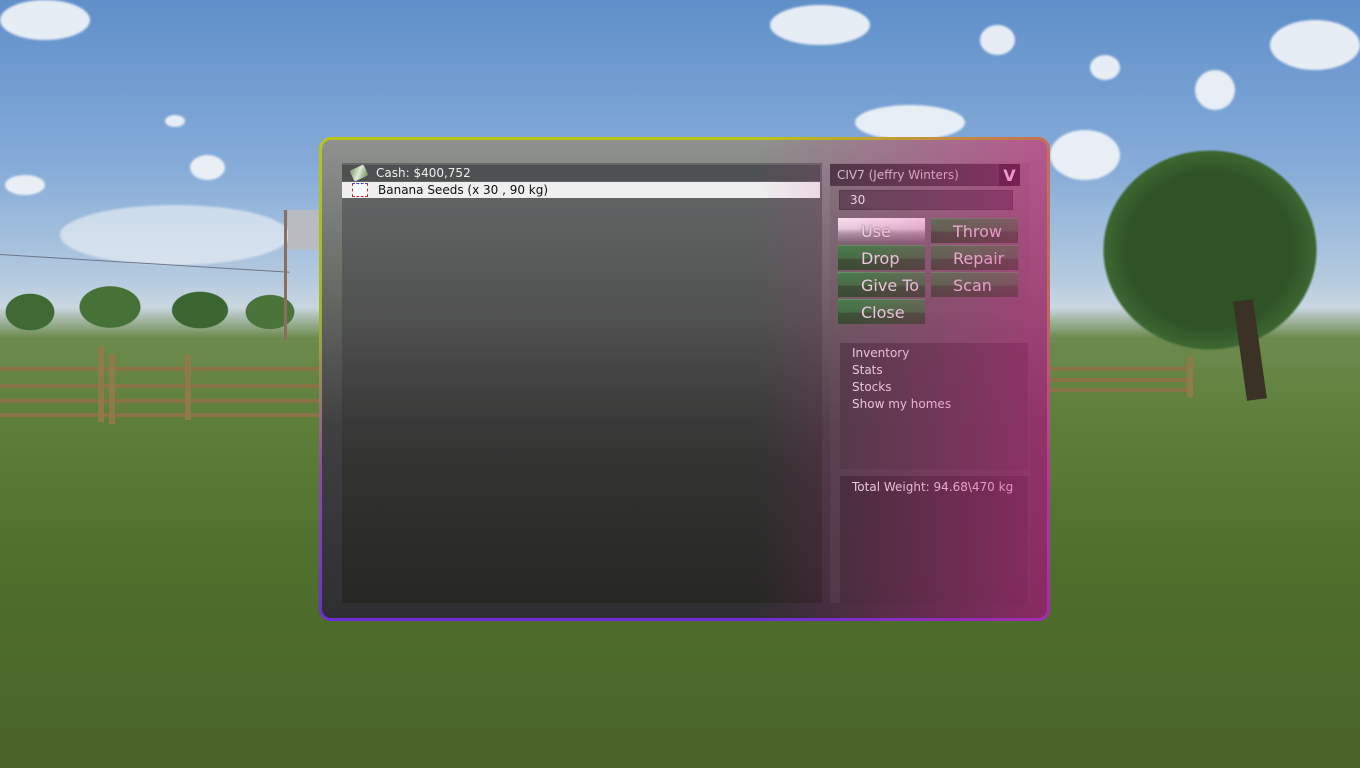  Describe the element at coordinates (463, 190) in the screenshot. I see `list-item-label: Banana Seeds (x 30 , 90 kg)` at that location.